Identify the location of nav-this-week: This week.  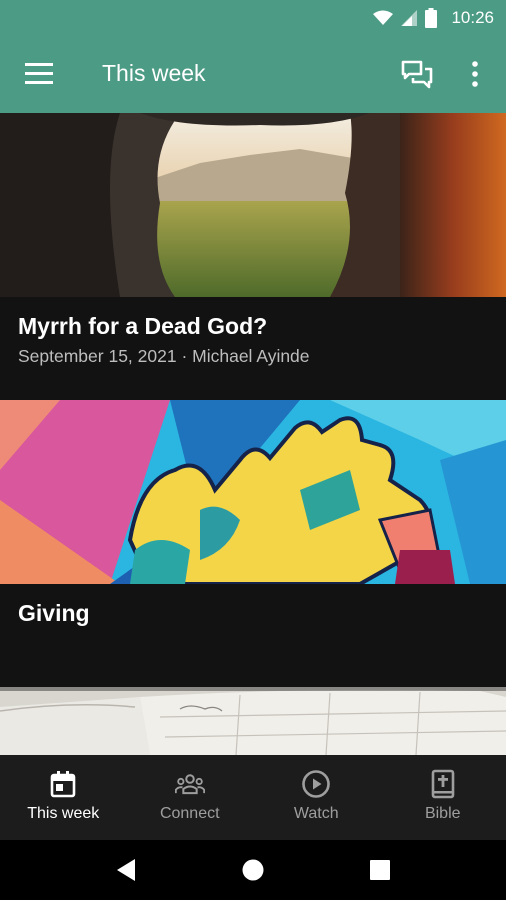
(63, 797).